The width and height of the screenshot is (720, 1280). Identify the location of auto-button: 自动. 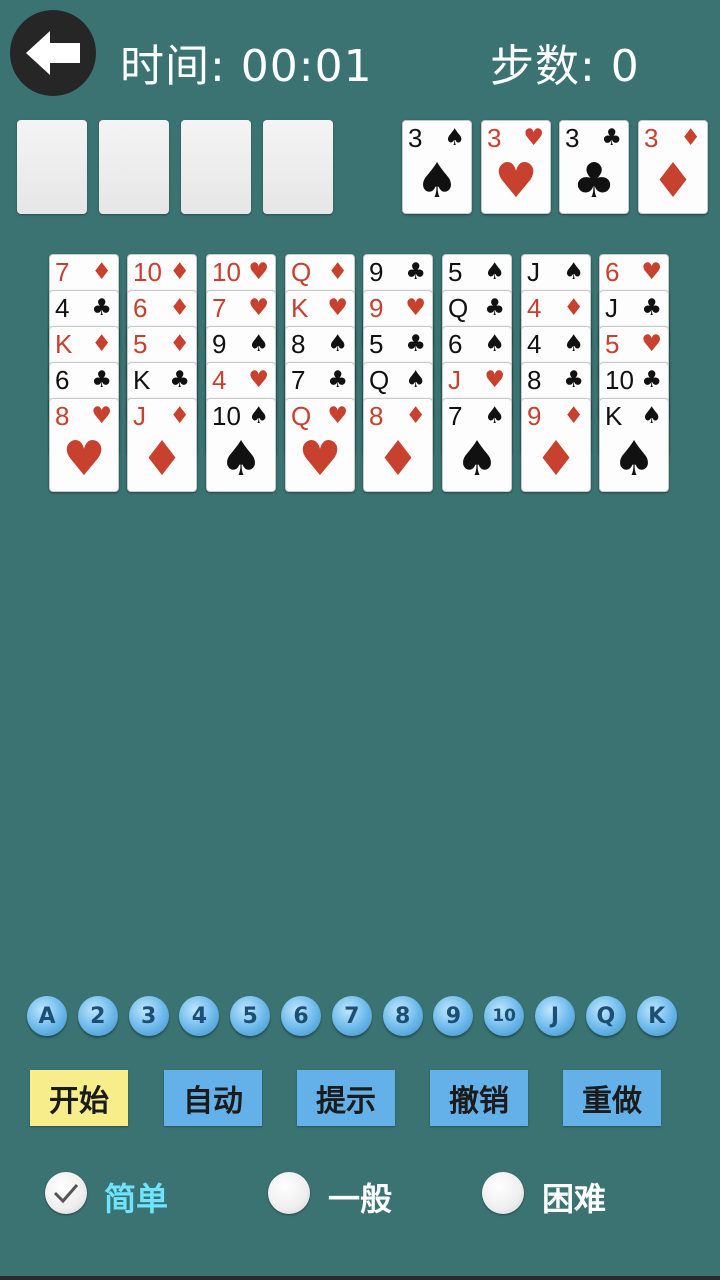
(213, 1098).